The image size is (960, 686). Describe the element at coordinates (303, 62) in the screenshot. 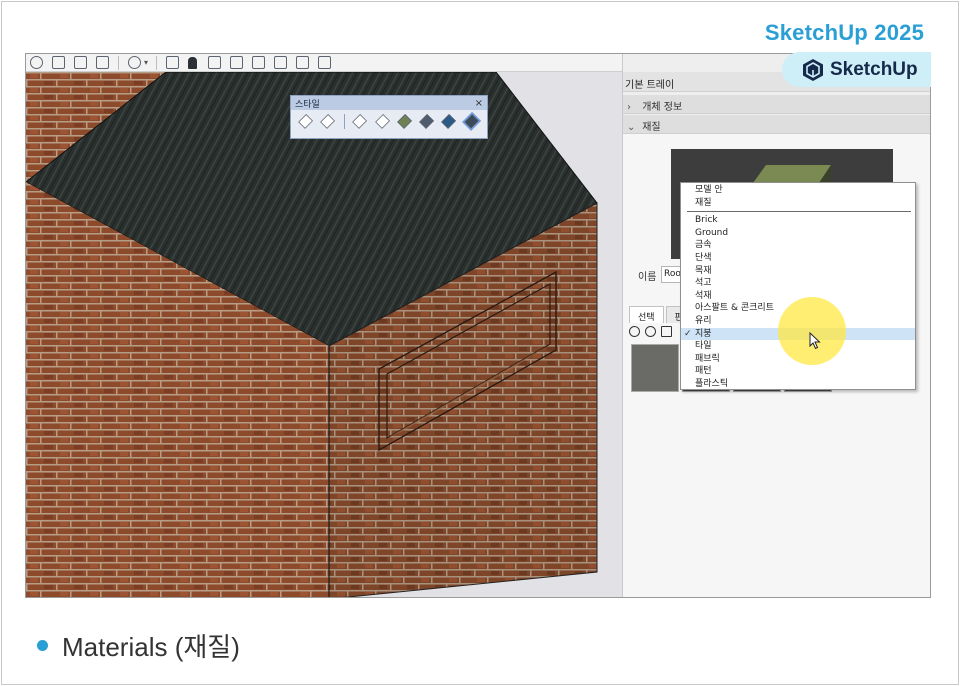

I see `back-view-icon` at that location.